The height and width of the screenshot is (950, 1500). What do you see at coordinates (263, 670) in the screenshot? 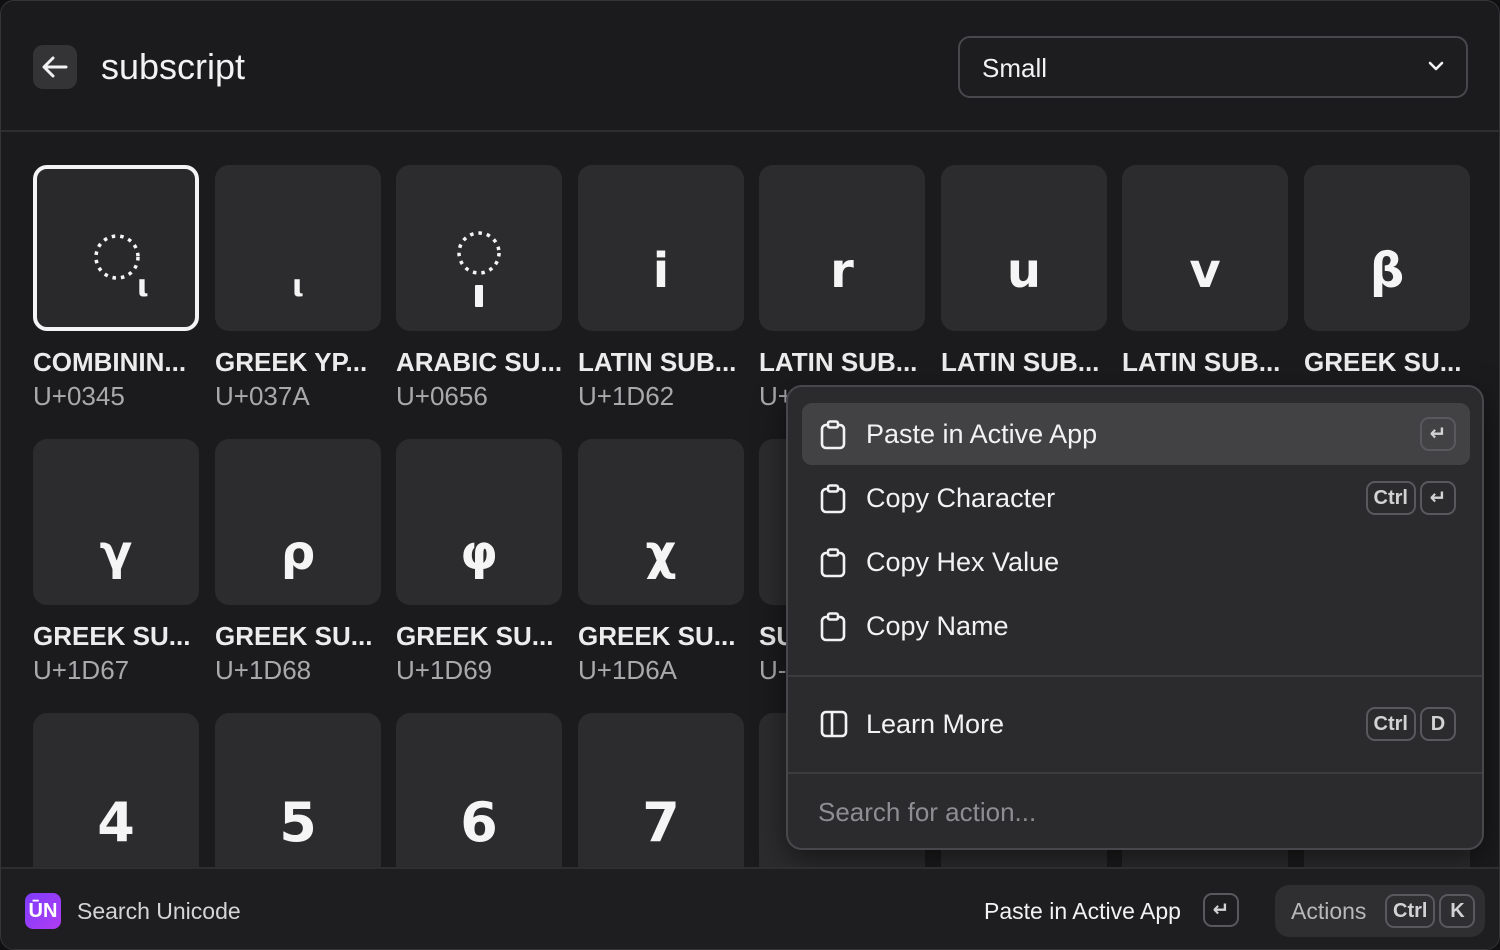
I see `character-code: U+1D68` at bounding box center [263, 670].